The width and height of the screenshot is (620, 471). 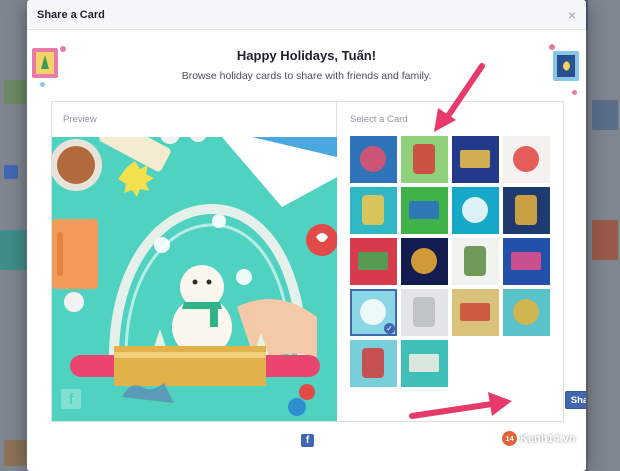 What do you see at coordinates (71, 399) in the screenshot?
I see `facebook-watermark-icon: f` at bounding box center [71, 399].